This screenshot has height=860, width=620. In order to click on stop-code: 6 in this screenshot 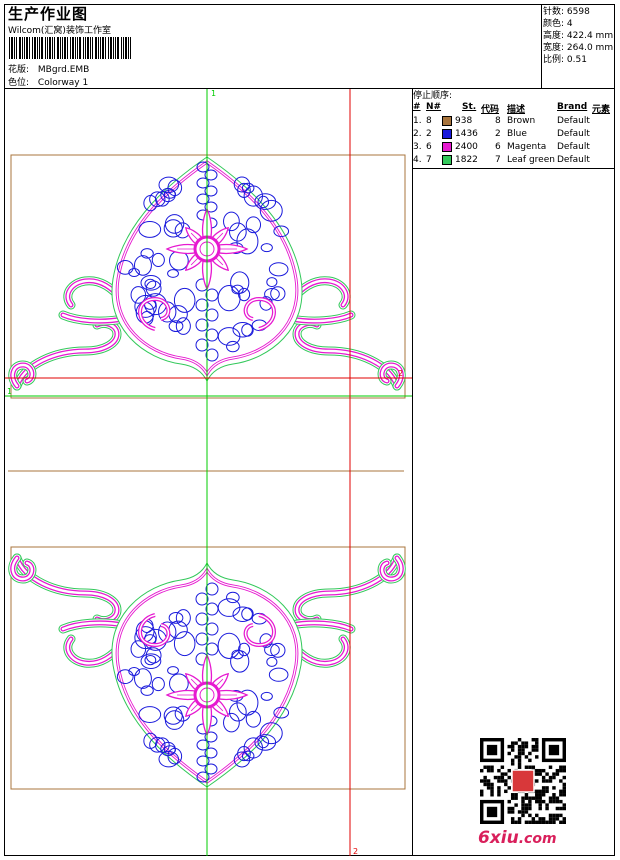, I will do `click(498, 147)`.